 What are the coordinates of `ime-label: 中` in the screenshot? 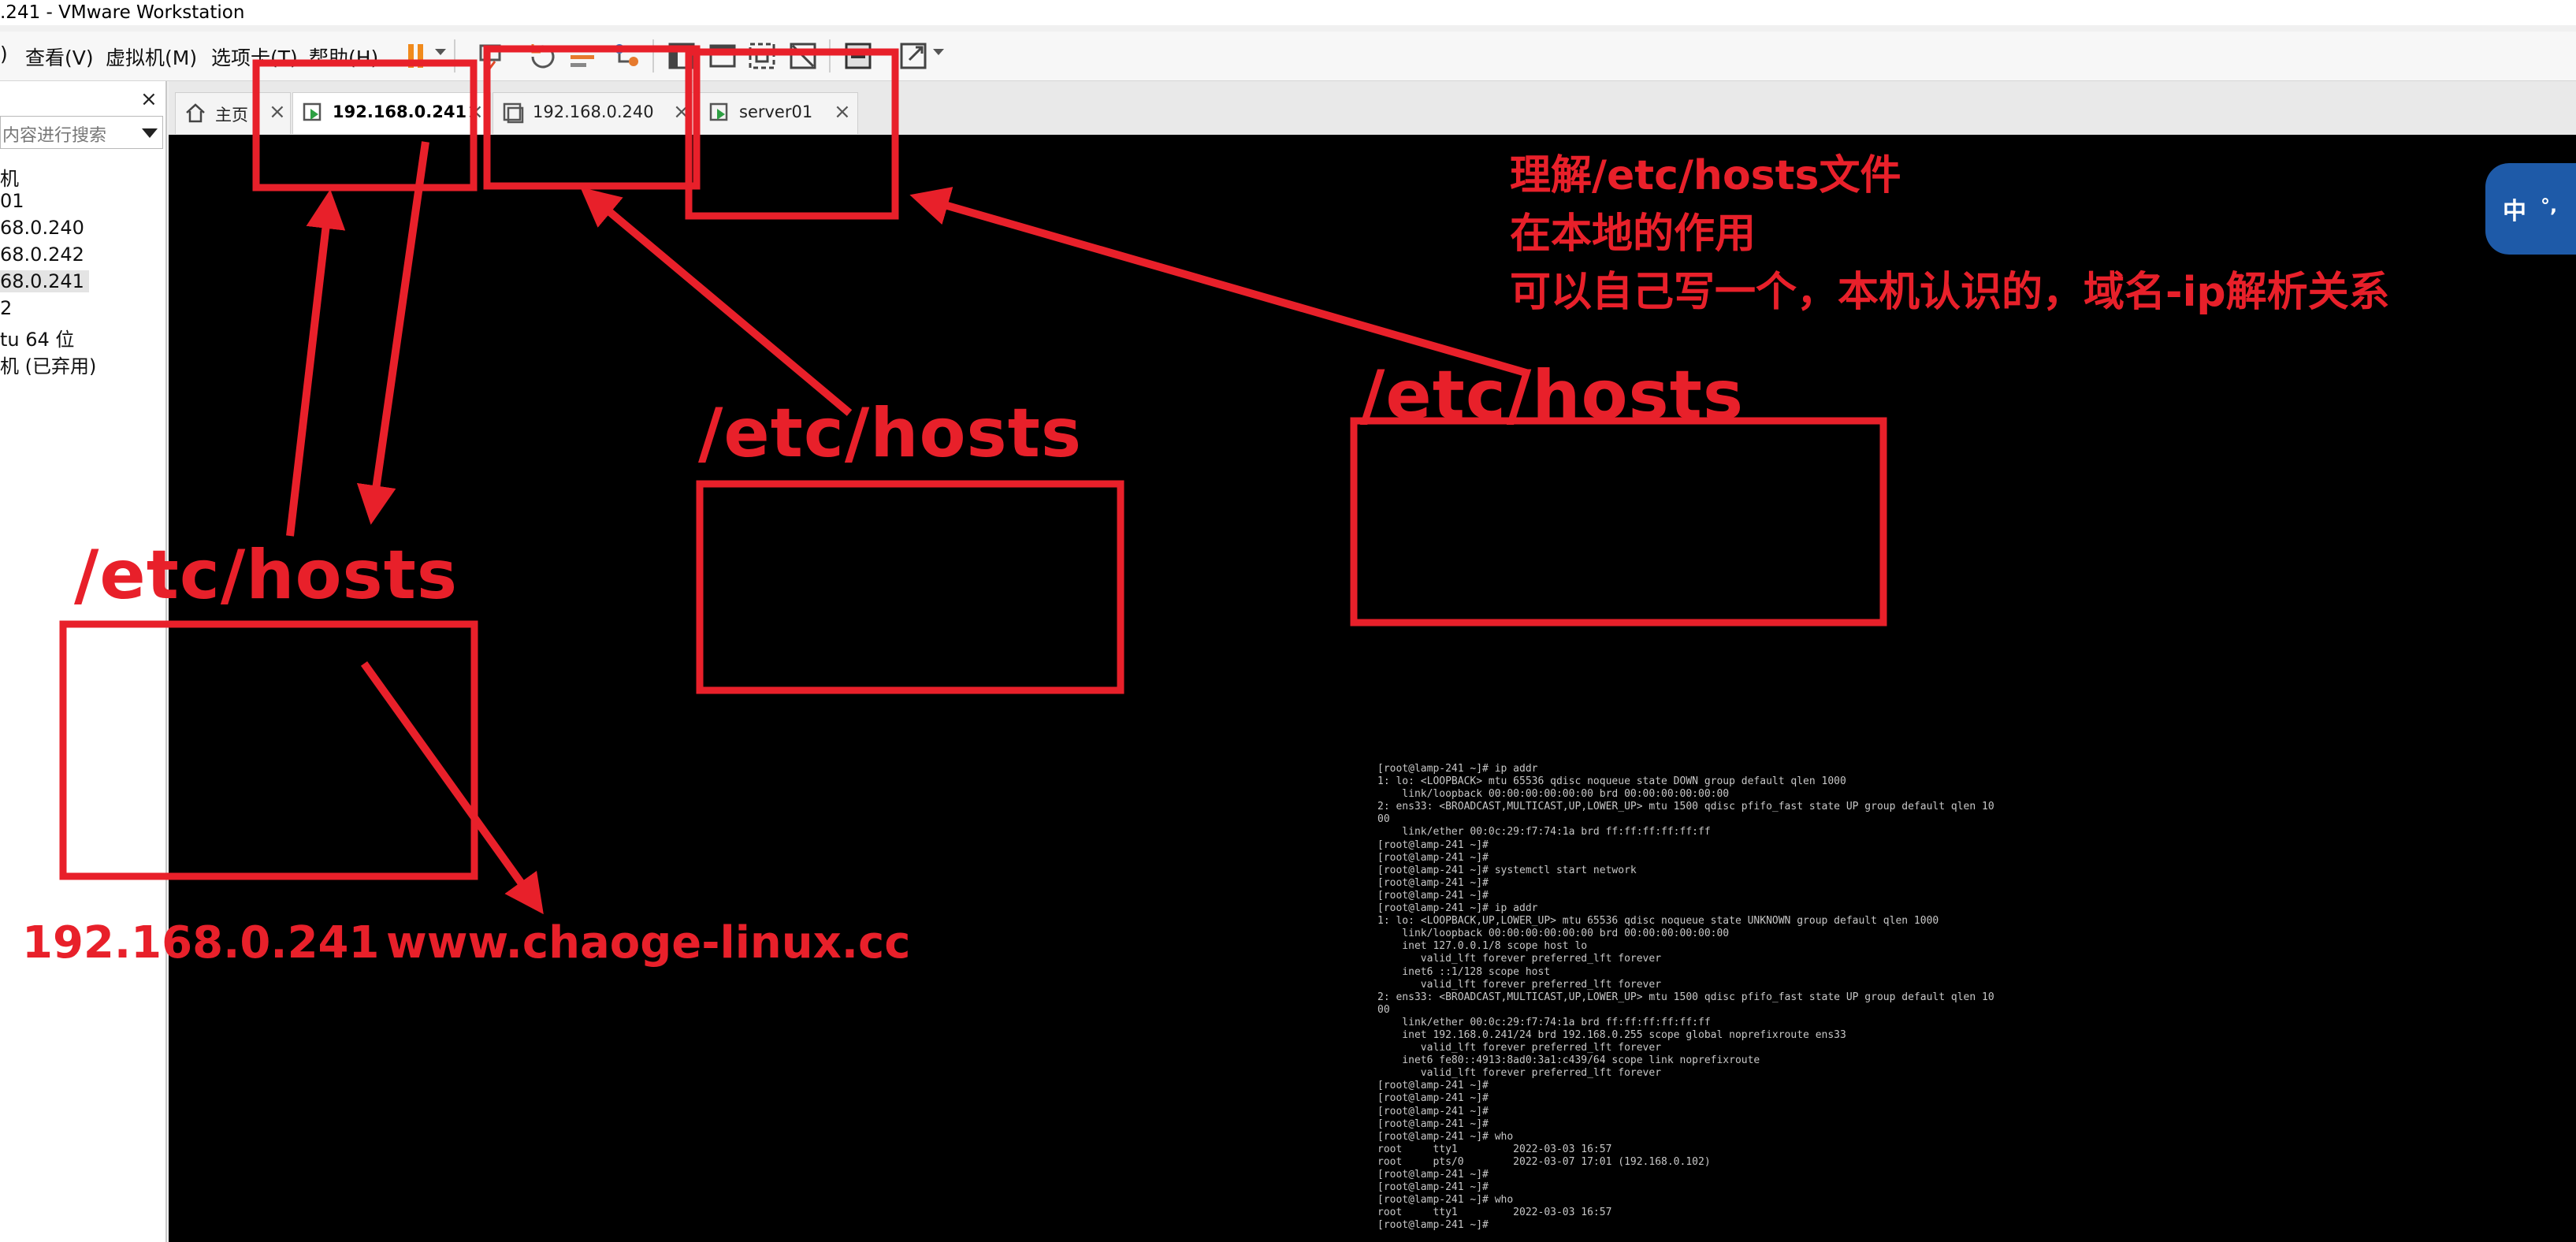 It's located at (2514, 211).